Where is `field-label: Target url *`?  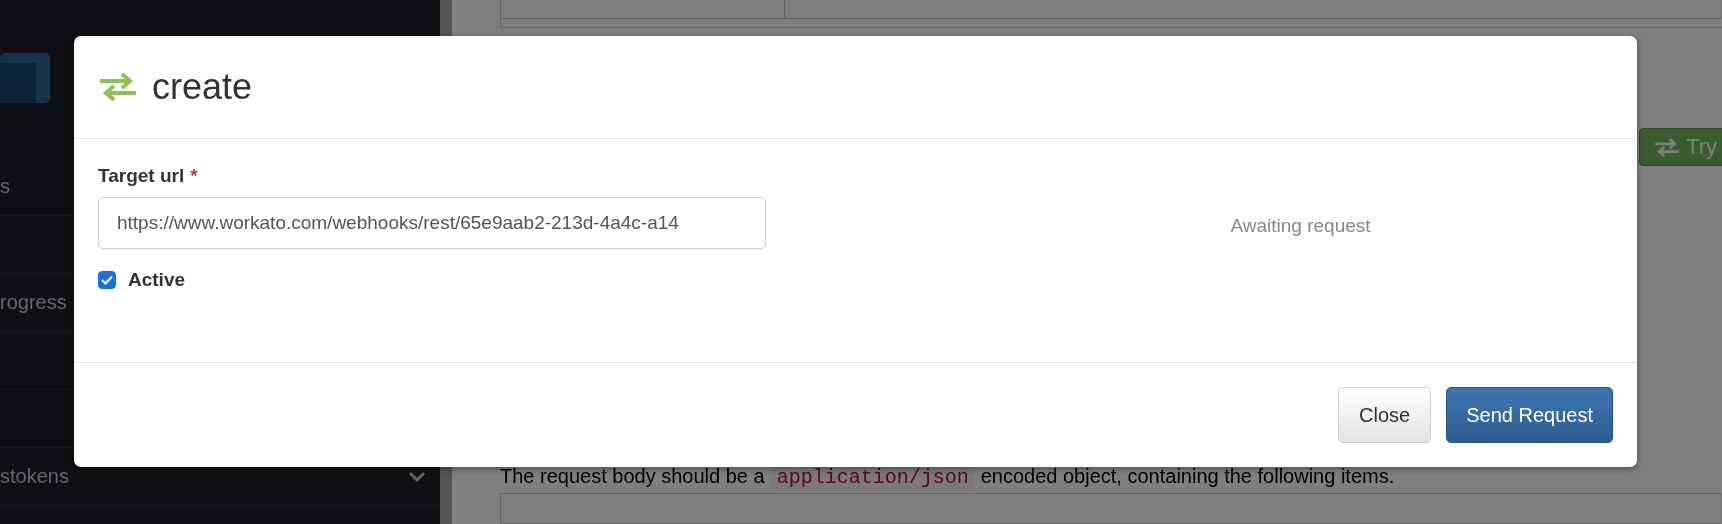
field-label: Target url * is located at coordinates (148, 176).